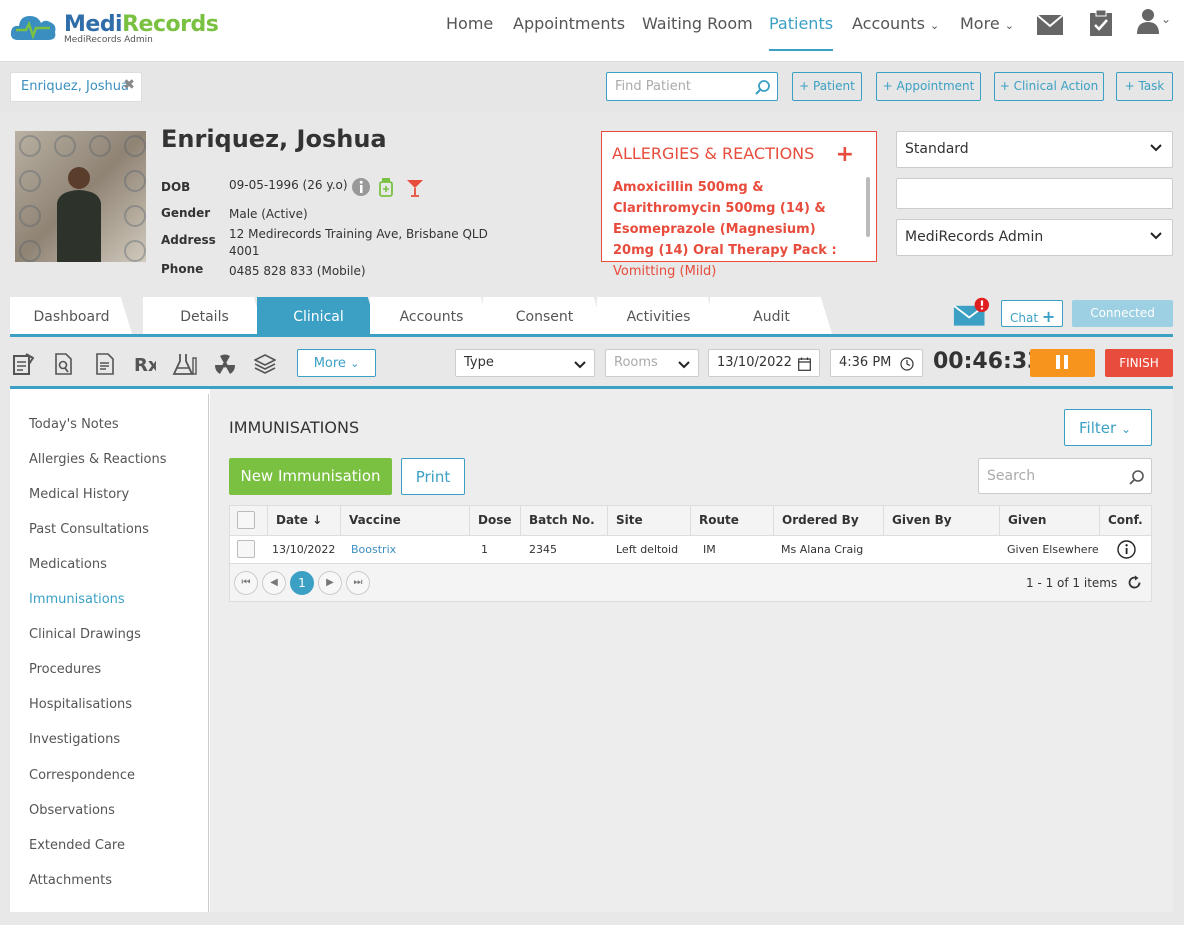 This screenshot has width=1184, height=925. I want to click on sidebar-item-medical-history: Medical History, so click(79, 494).